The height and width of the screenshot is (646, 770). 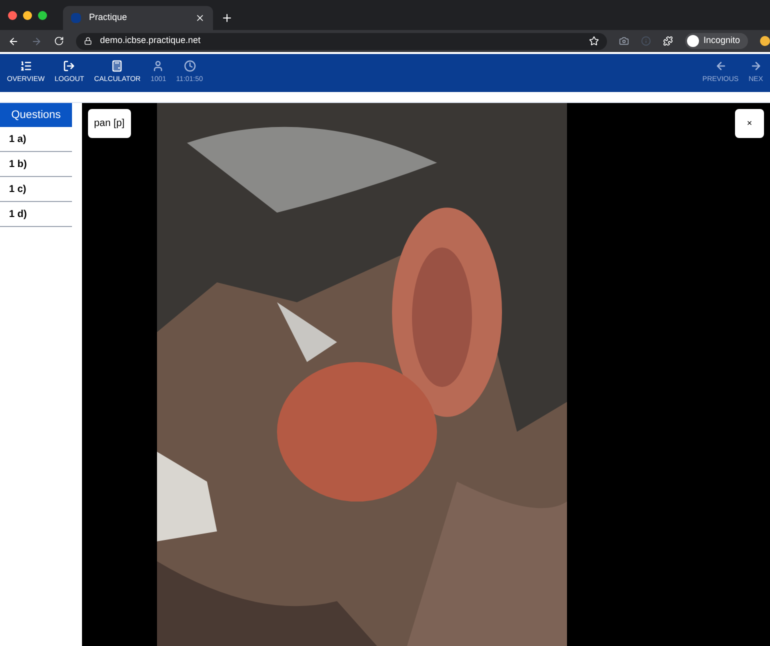 What do you see at coordinates (36, 41) in the screenshot?
I see `forward-icon` at bounding box center [36, 41].